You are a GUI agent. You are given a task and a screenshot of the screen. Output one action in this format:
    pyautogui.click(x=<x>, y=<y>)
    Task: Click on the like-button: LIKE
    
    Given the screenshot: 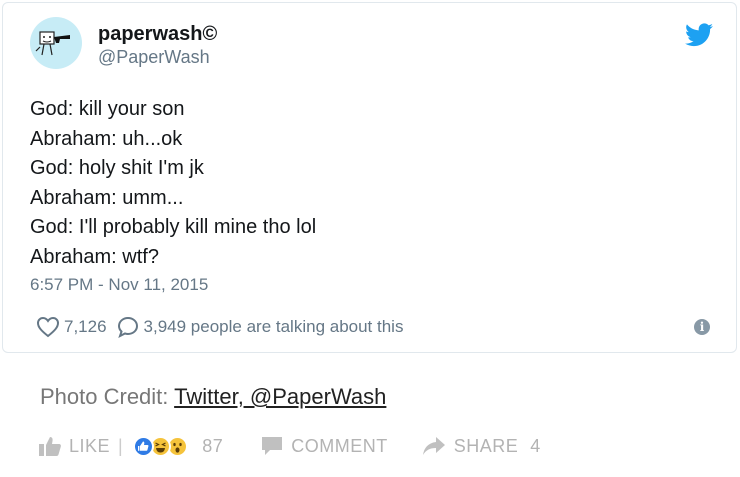 What is the action you would take?
    pyautogui.click(x=89, y=446)
    